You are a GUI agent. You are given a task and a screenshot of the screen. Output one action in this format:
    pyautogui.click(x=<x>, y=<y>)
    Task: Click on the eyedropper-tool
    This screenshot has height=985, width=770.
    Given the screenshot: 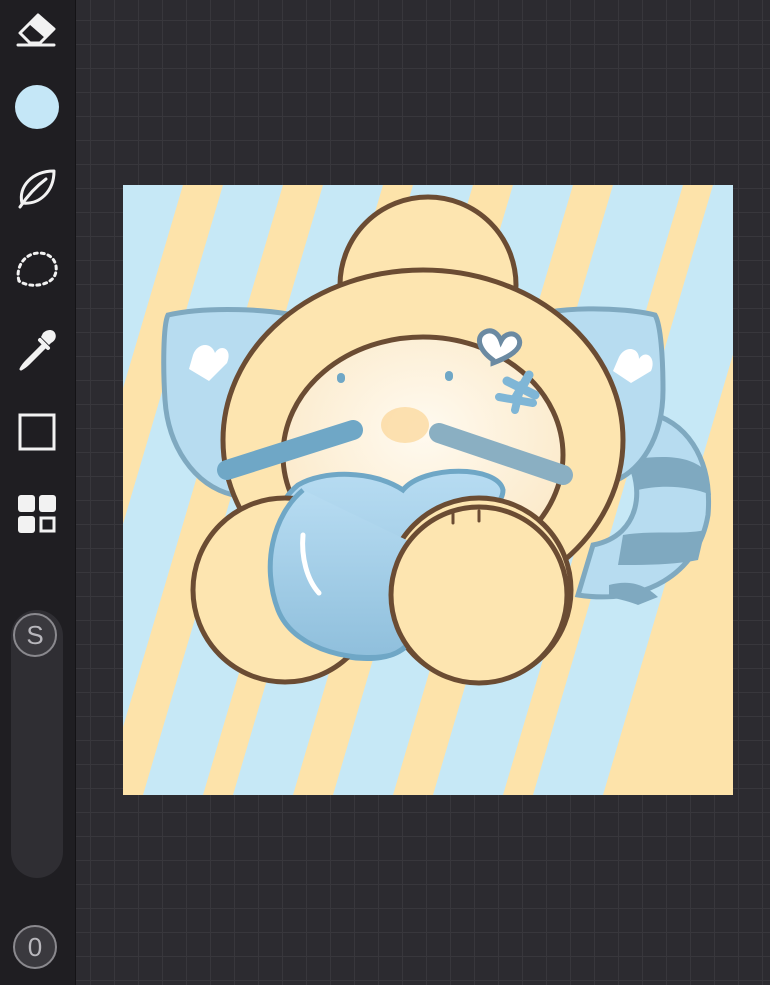 What is the action you would take?
    pyautogui.click(x=37, y=350)
    